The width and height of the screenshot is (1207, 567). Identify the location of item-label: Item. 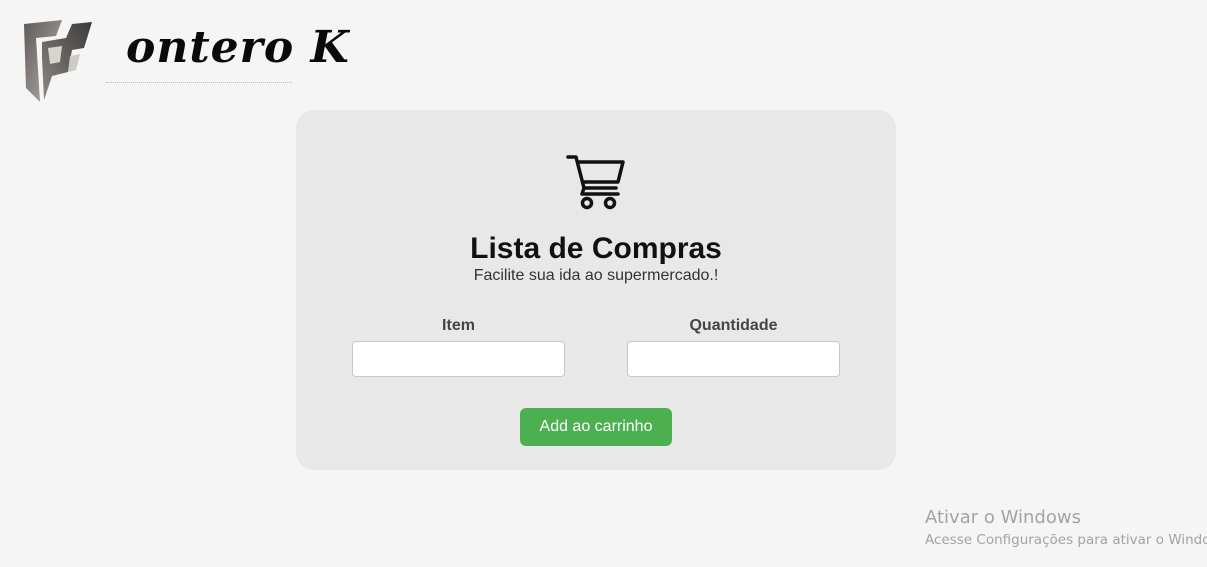
(458, 325).